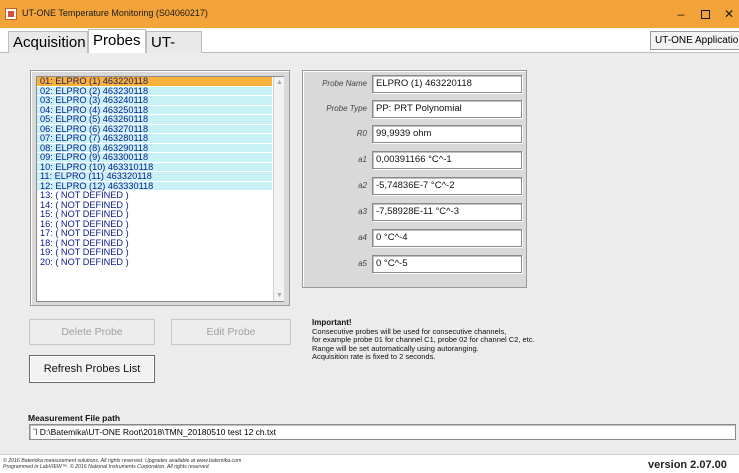  What do you see at coordinates (681, 14) in the screenshot?
I see `minimize-button: –` at bounding box center [681, 14].